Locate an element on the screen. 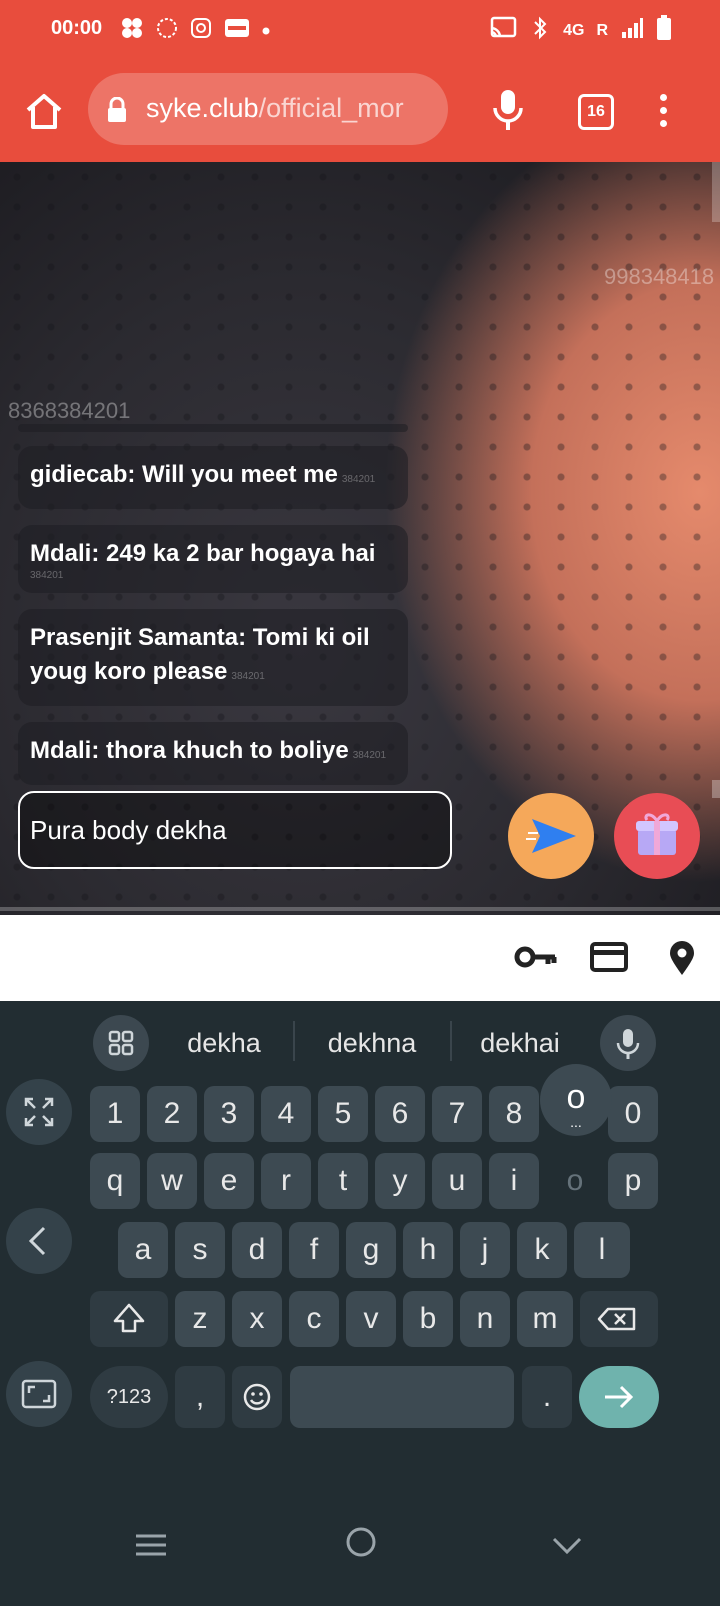 This screenshot has width=720, height=1606. key-i: i is located at coordinates (514, 1181).